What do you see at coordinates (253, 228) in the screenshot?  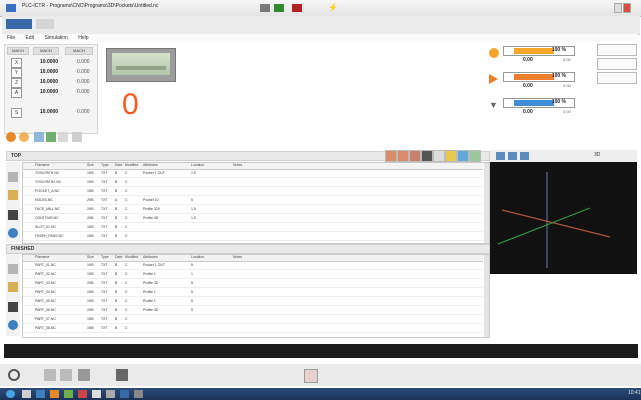 I see `table-row: SLOT_01.NC 1KB TXT B C` at bounding box center [253, 228].